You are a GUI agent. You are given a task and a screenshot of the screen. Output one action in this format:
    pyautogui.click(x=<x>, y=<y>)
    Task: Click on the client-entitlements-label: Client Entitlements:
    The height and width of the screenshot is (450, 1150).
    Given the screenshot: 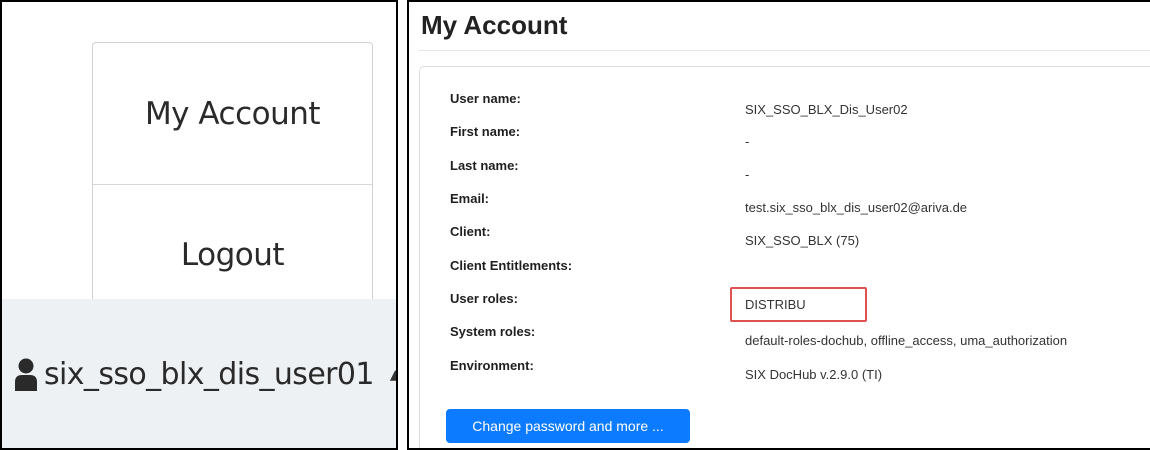 What is the action you would take?
    pyautogui.click(x=511, y=265)
    